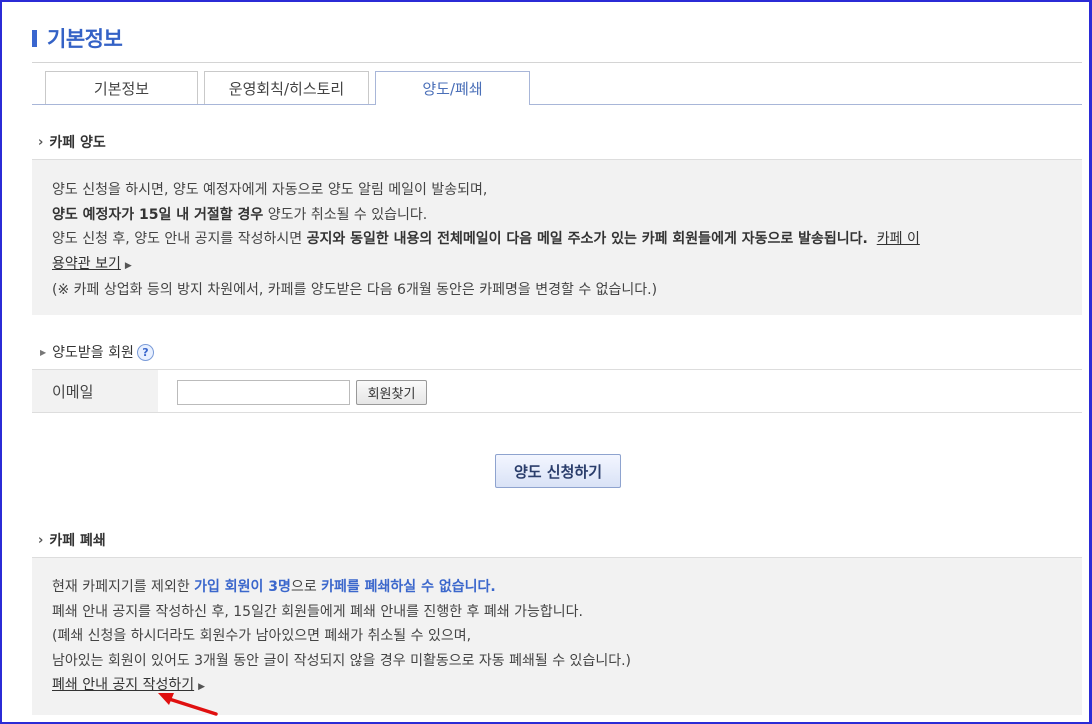 The height and width of the screenshot is (724, 1092). What do you see at coordinates (567, 265) in the screenshot?
I see `transfer-line-4: 용약관 보기 ▶` at bounding box center [567, 265].